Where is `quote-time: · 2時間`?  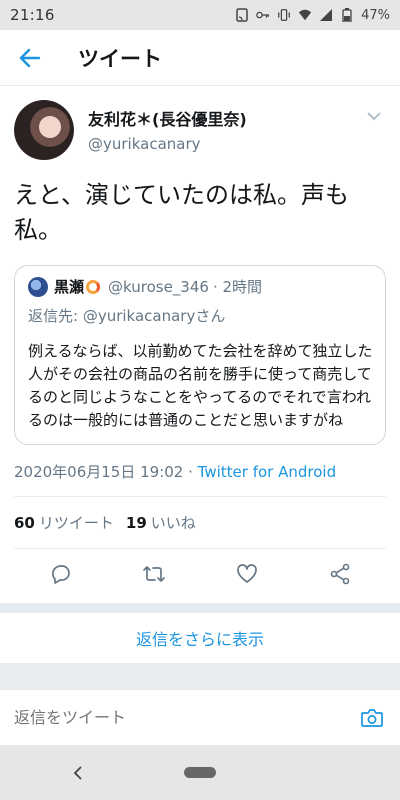 quote-time: · 2時間 is located at coordinates (237, 287).